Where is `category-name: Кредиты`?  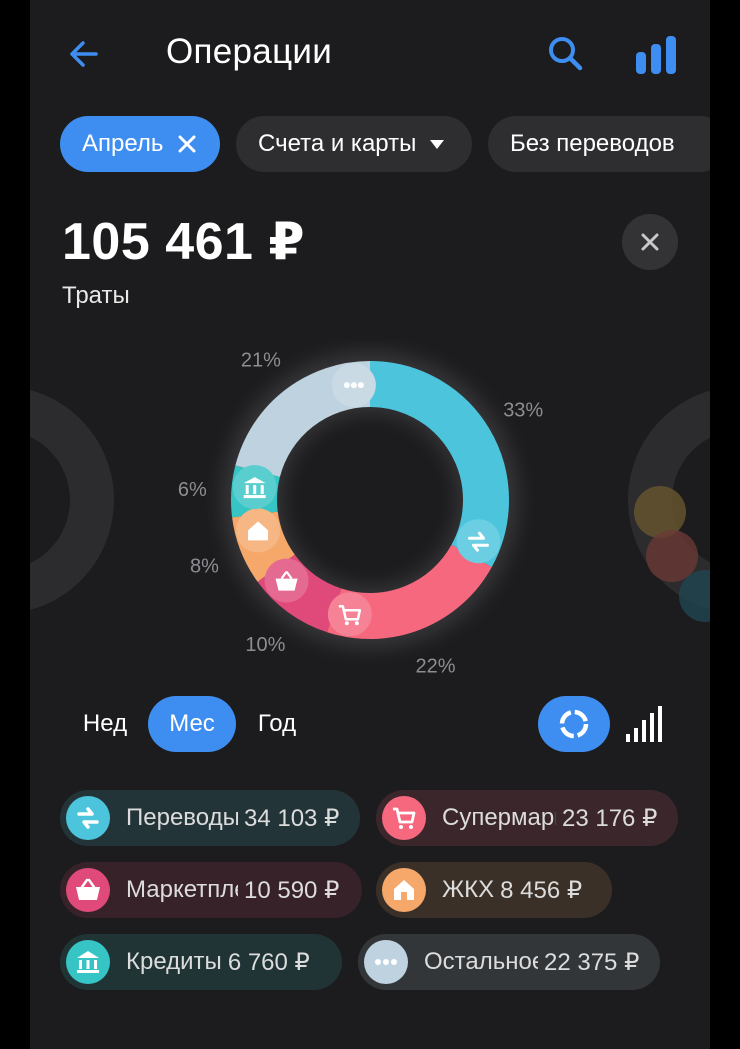 category-name: Кредиты is located at coordinates (174, 961).